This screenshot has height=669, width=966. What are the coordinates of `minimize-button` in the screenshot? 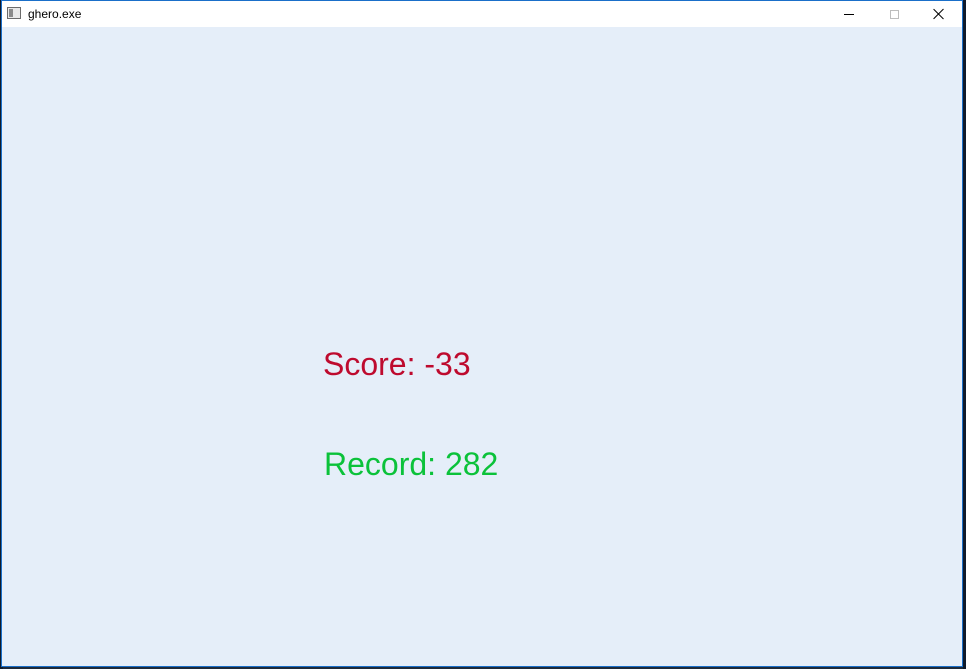 It's located at (849, 14).